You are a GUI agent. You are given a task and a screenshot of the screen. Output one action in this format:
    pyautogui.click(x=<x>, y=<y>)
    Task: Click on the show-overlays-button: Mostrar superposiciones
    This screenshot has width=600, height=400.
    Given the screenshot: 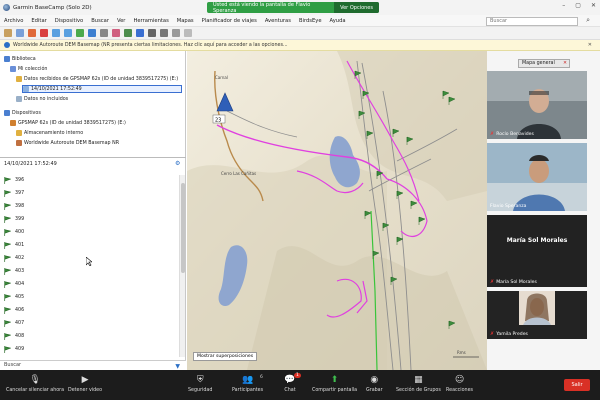 What is the action you would take?
    pyautogui.click(x=225, y=356)
    